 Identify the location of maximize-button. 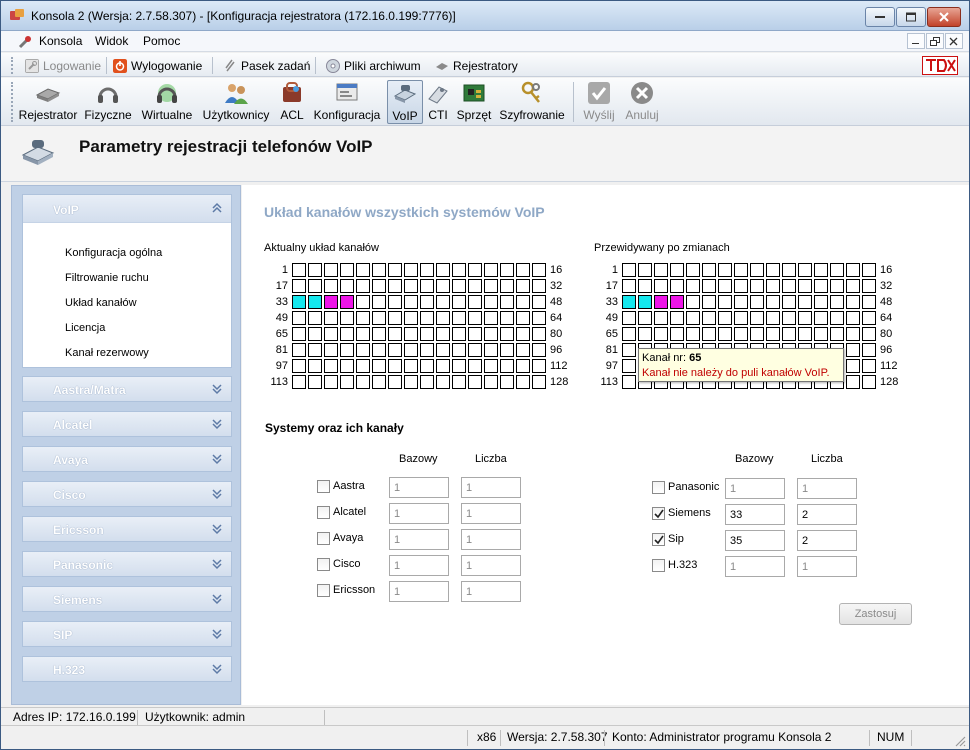
(911, 17).